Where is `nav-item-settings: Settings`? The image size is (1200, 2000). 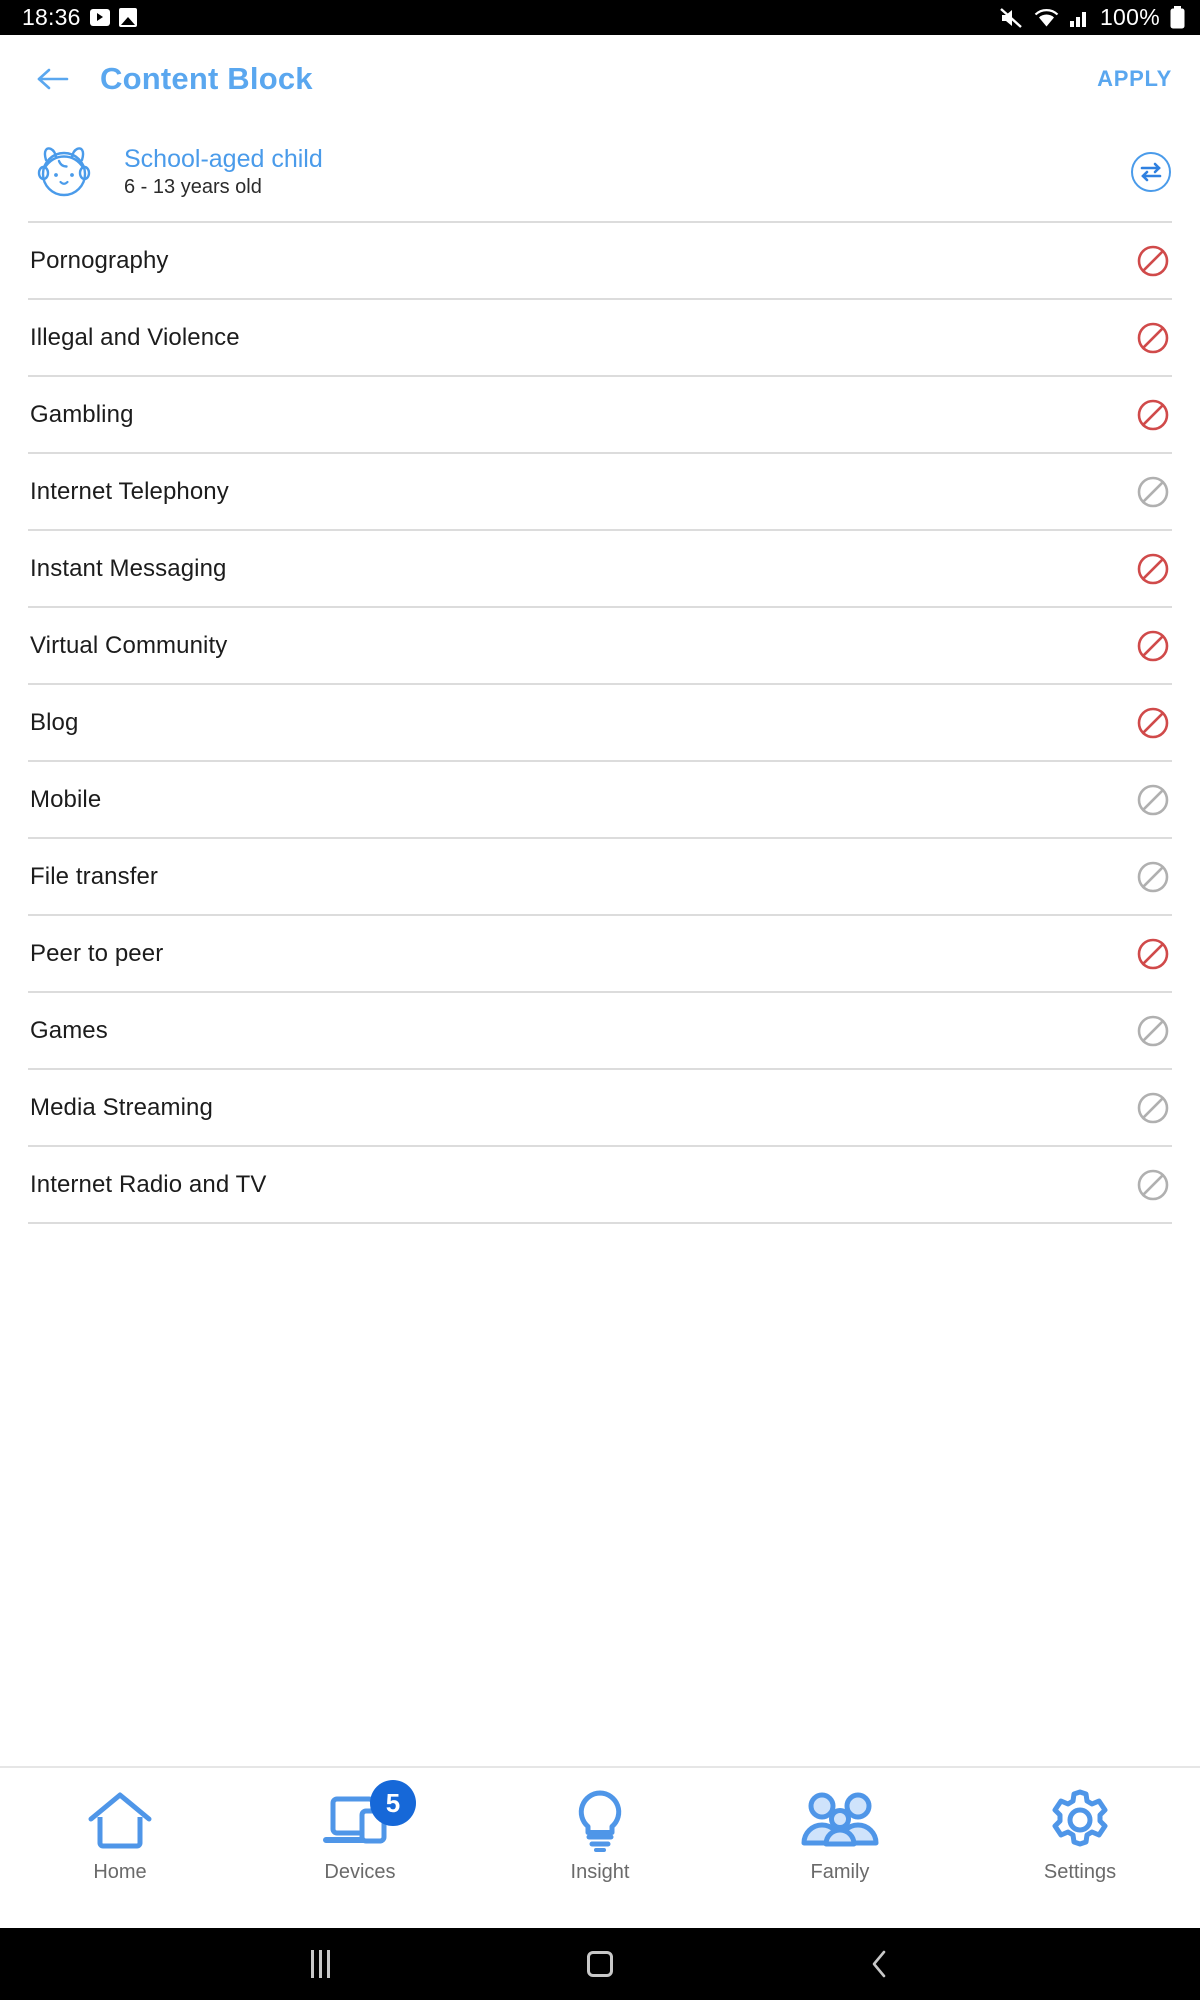
nav-item-settings: Settings is located at coordinates (1080, 1834).